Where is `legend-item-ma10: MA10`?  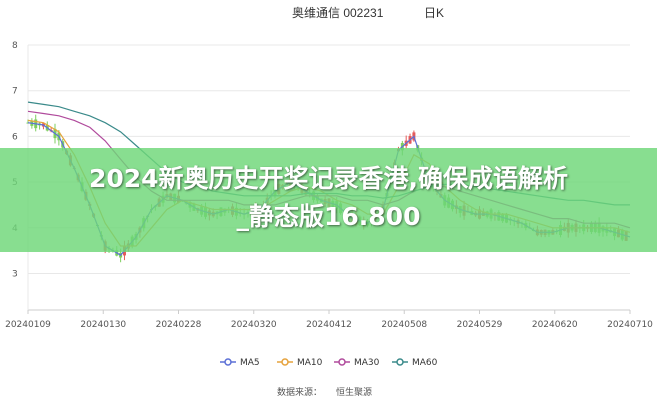
legend-item-ma10: MA10 is located at coordinates (300, 363).